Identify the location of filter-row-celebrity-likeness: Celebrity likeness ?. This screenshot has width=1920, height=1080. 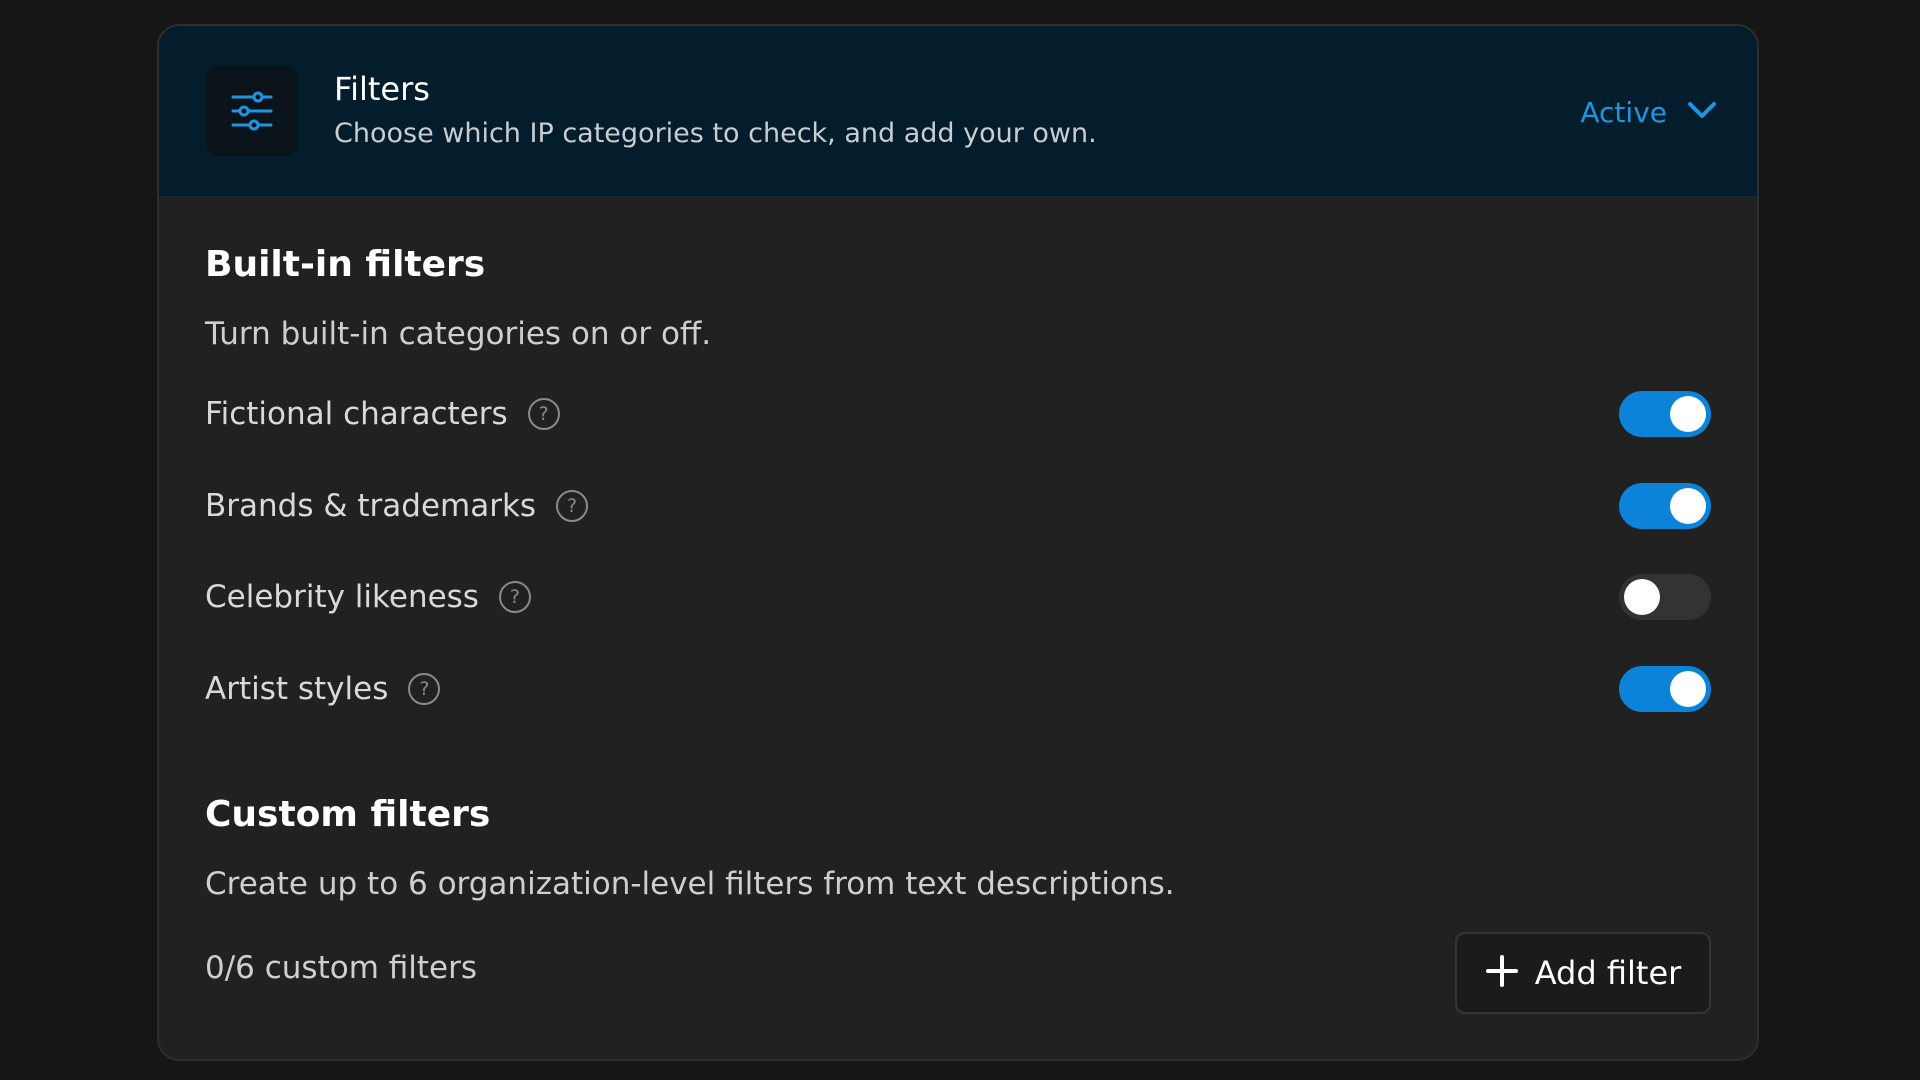
(958, 597).